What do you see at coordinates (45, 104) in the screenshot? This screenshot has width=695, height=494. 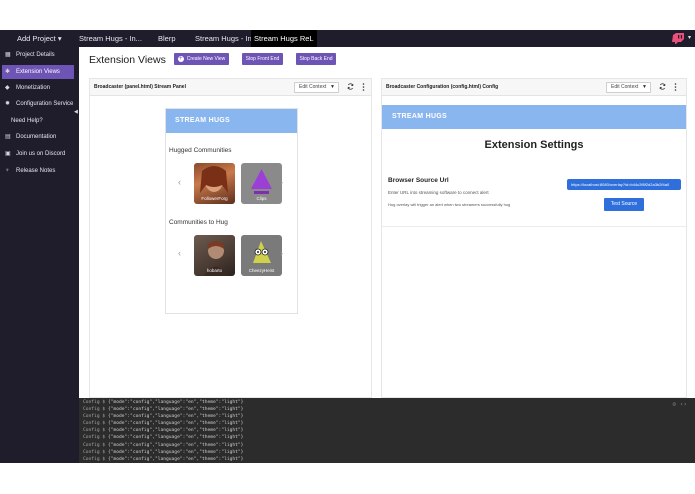 I see `sidebar-item-label: Configuration Service` at bounding box center [45, 104].